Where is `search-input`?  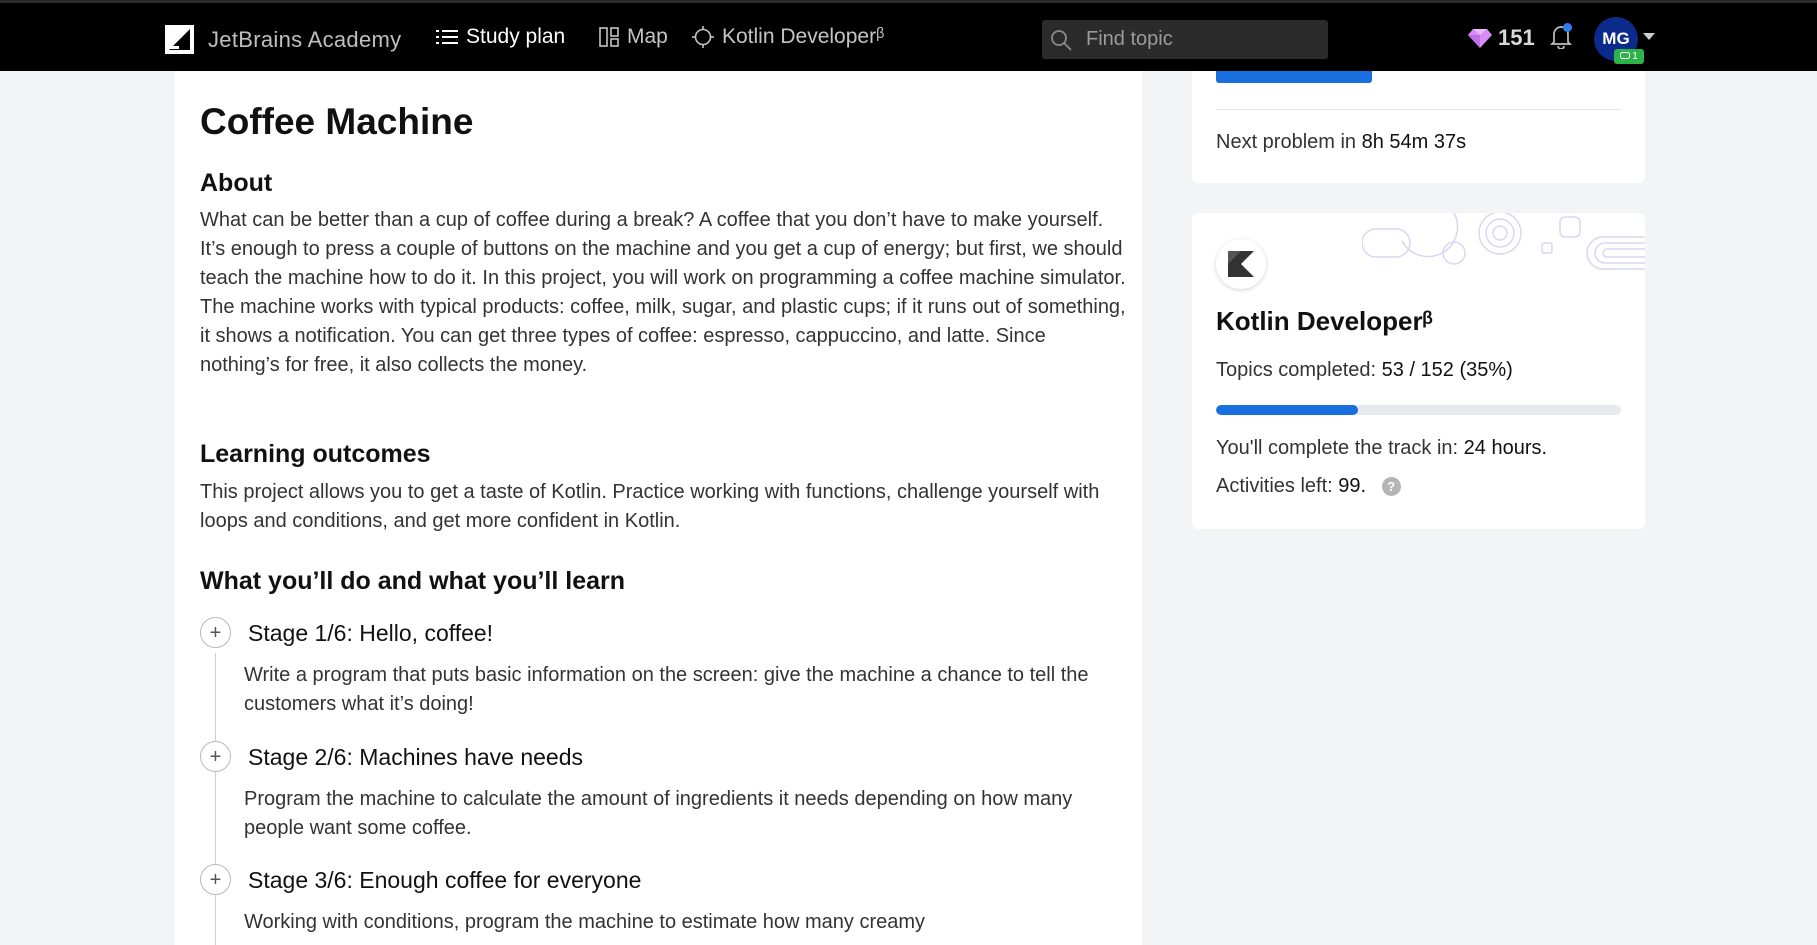 search-input is located at coordinates (1196, 39).